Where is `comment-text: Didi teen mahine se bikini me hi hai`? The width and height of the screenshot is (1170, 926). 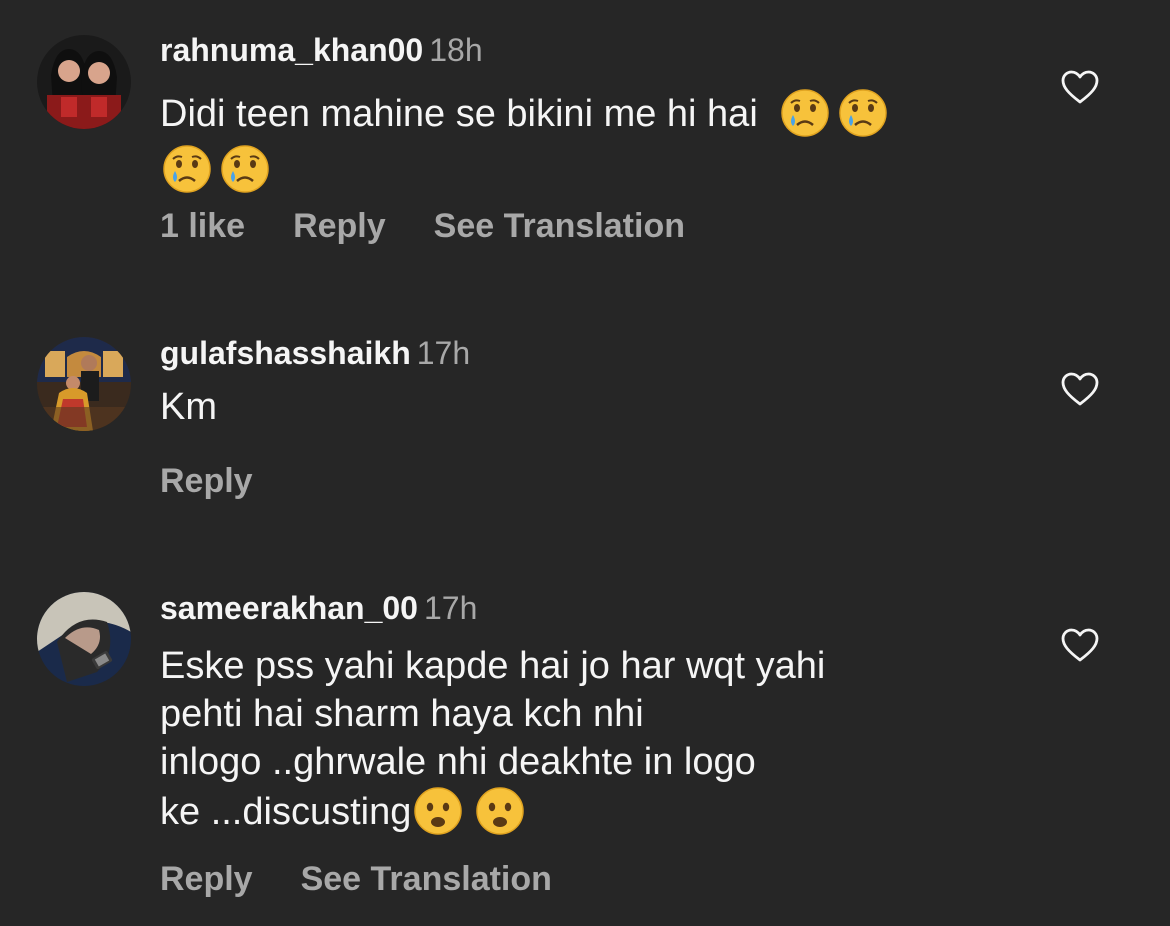 comment-text: Didi teen mahine se bikini me hi hai is located at coordinates (459, 114).